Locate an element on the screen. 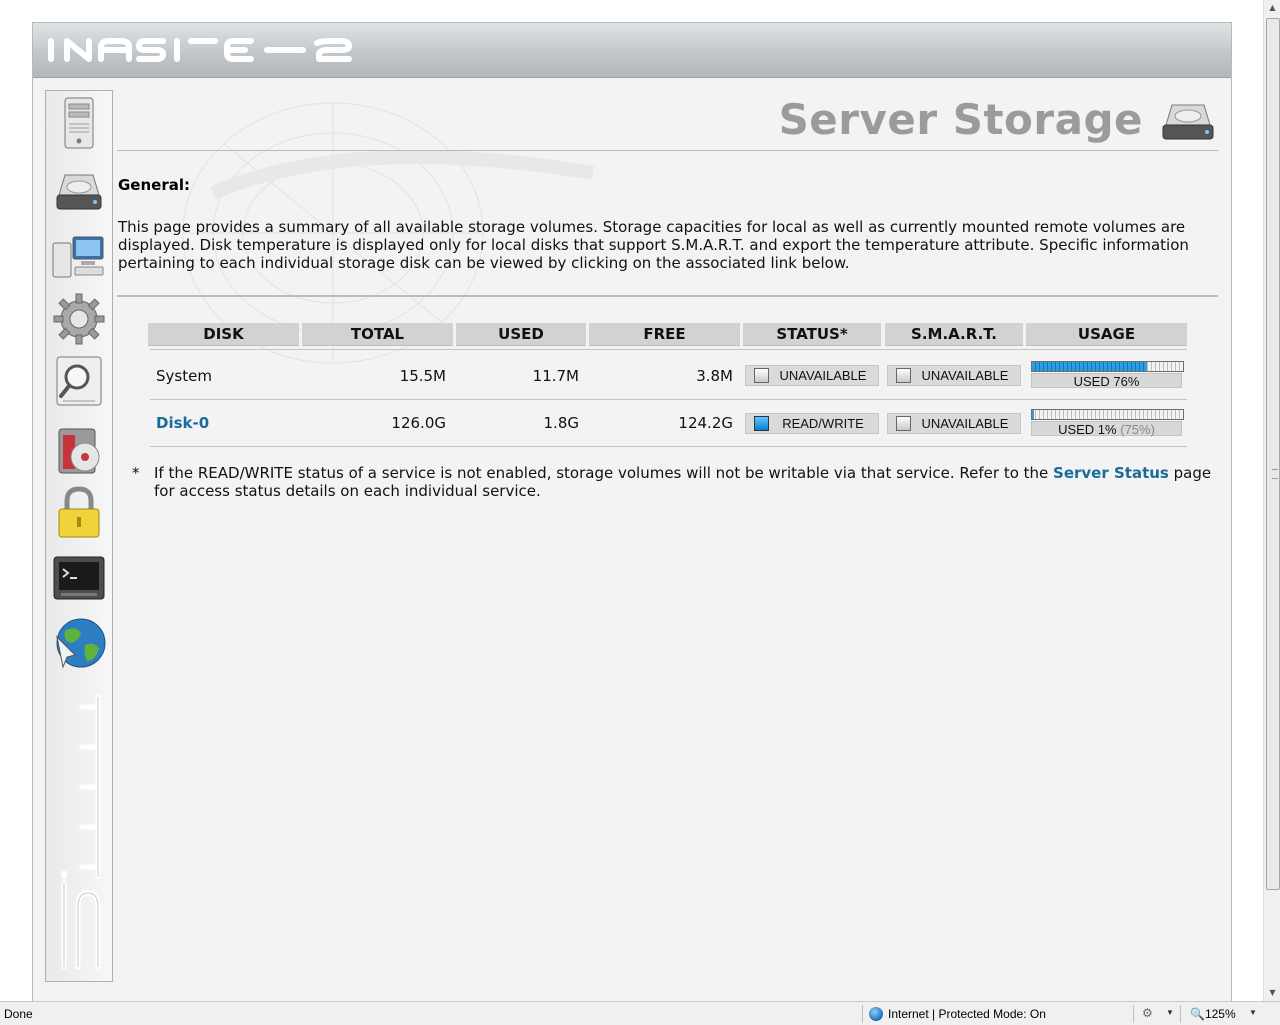 This screenshot has height=1025, width=1280. nasite-logo is located at coordinates (200, 50).